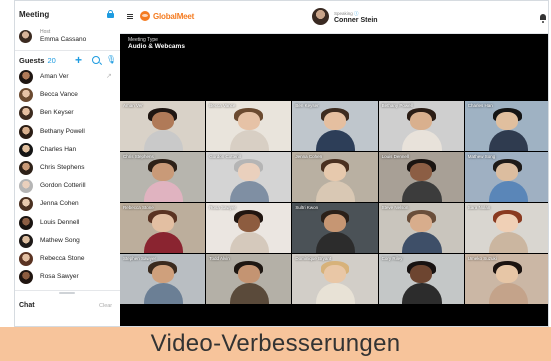  I want to click on divider, so click(67, 50).